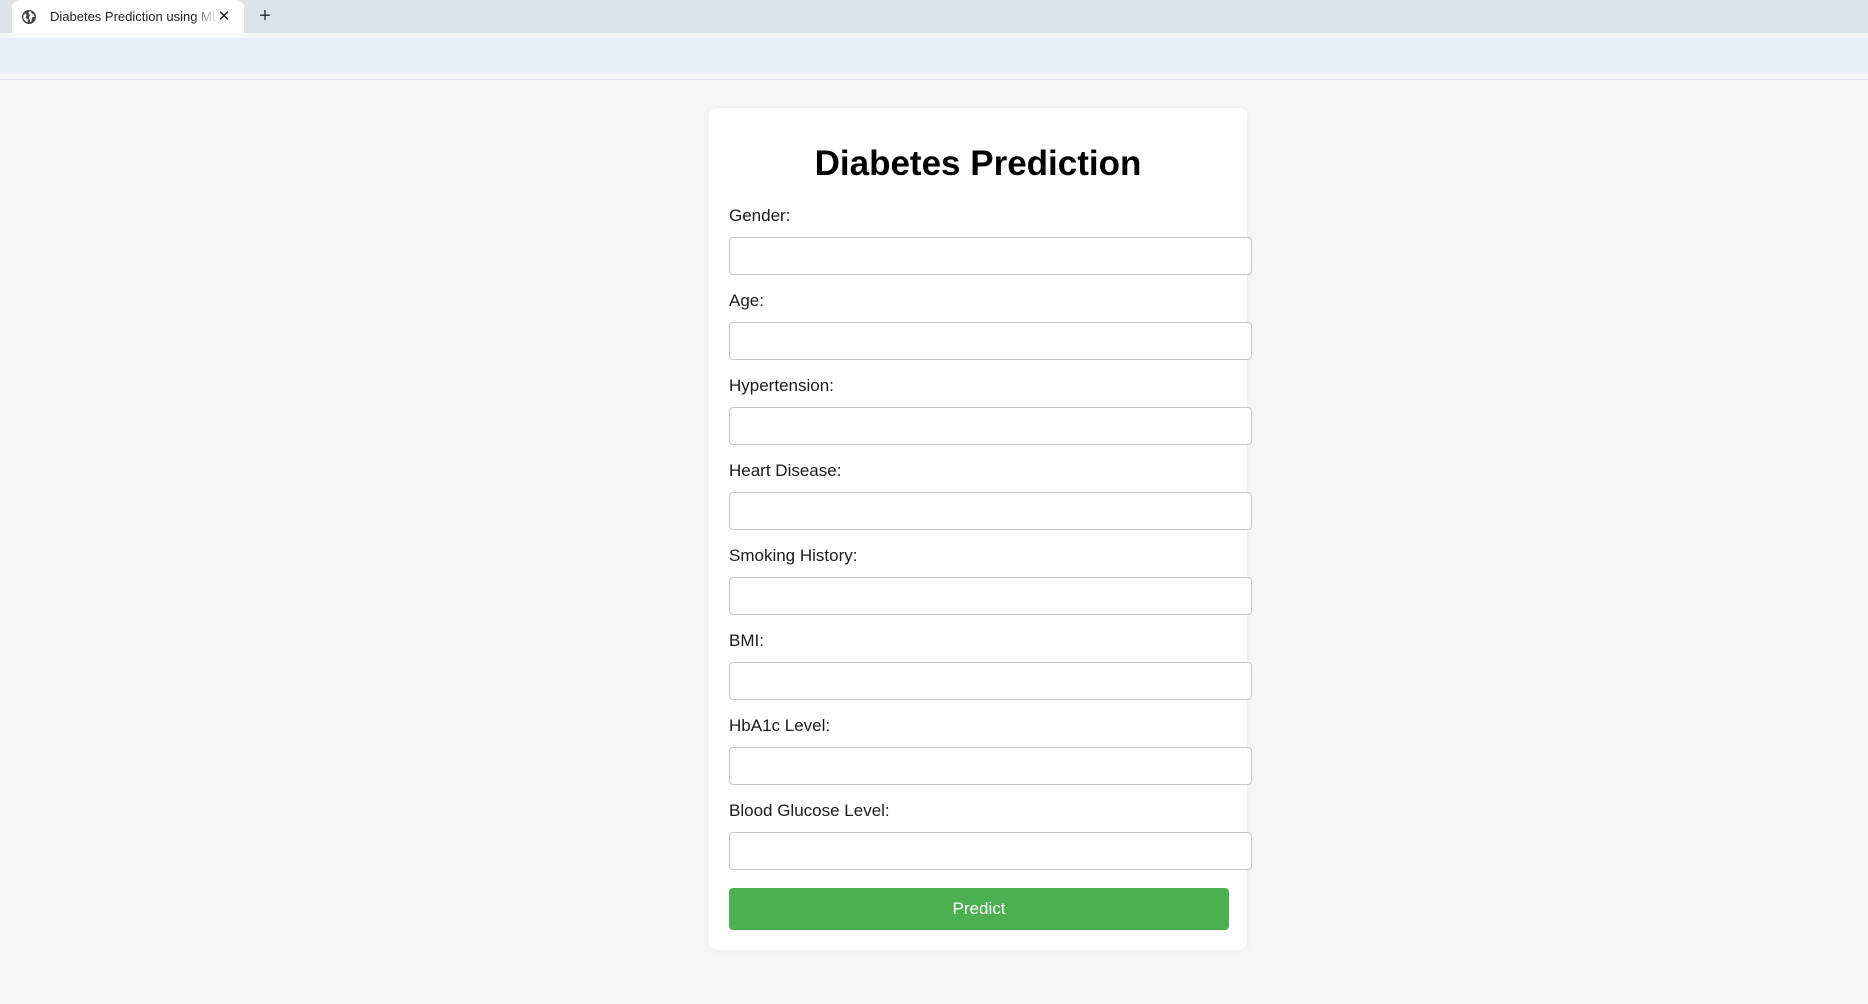 The image size is (1868, 1004). Describe the element at coordinates (990, 426) in the screenshot. I see `hypertension-input` at that location.